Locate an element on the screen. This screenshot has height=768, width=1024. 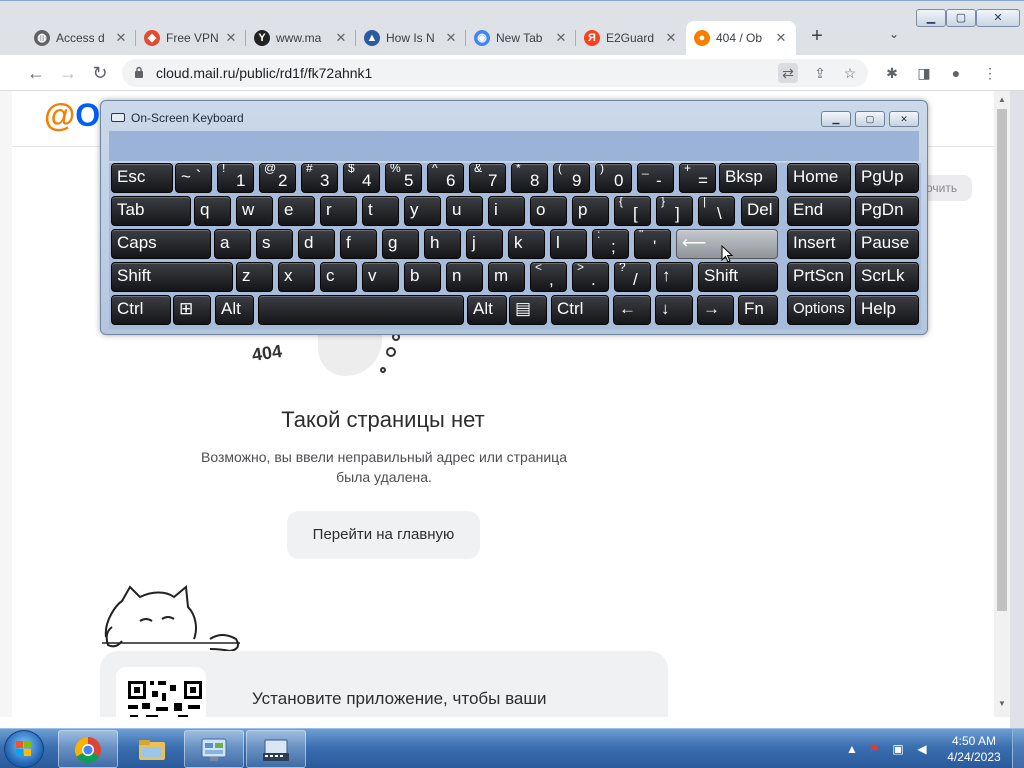
osk-key: c is located at coordinates (338, 277).